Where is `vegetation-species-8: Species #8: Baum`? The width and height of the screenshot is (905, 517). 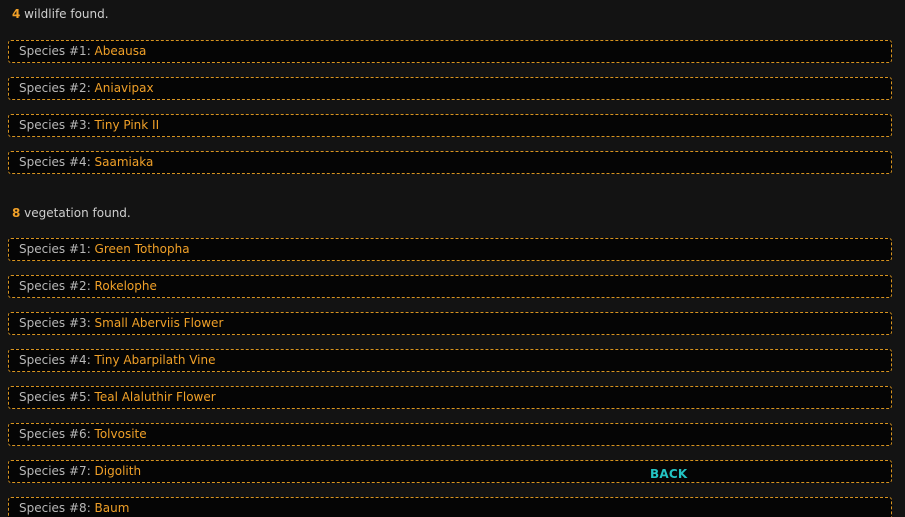 vegetation-species-8: Species #8: Baum is located at coordinates (450, 507).